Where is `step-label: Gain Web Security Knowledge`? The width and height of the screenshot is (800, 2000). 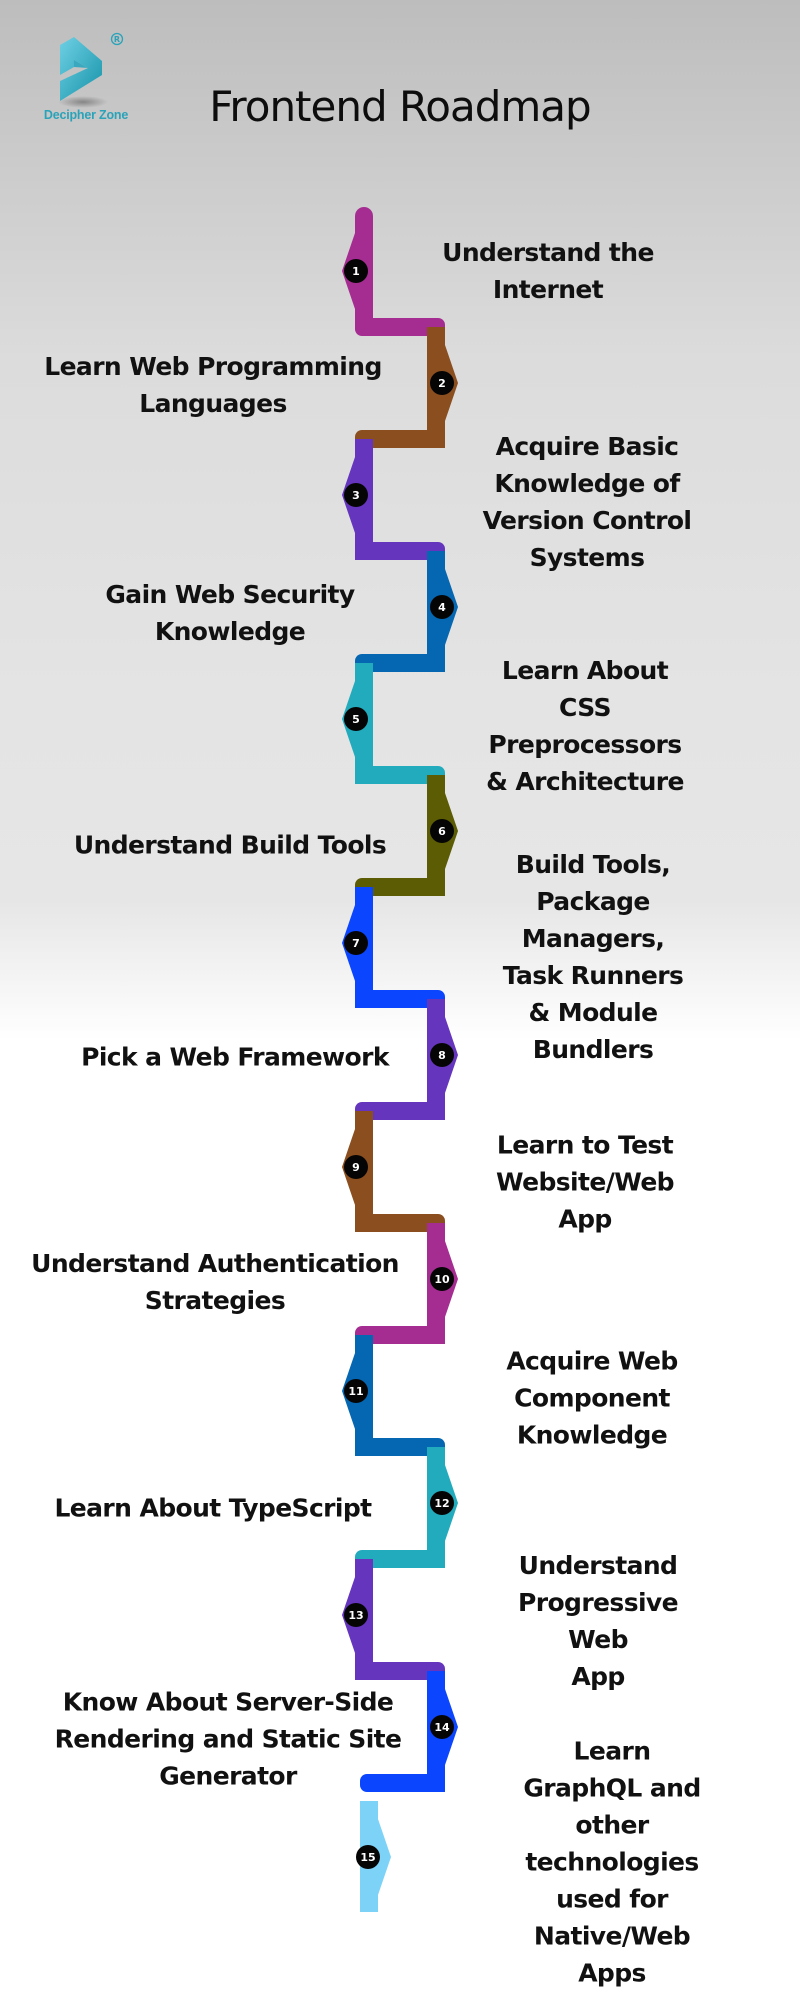 step-label: Gain Web Security Knowledge is located at coordinates (230, 613).